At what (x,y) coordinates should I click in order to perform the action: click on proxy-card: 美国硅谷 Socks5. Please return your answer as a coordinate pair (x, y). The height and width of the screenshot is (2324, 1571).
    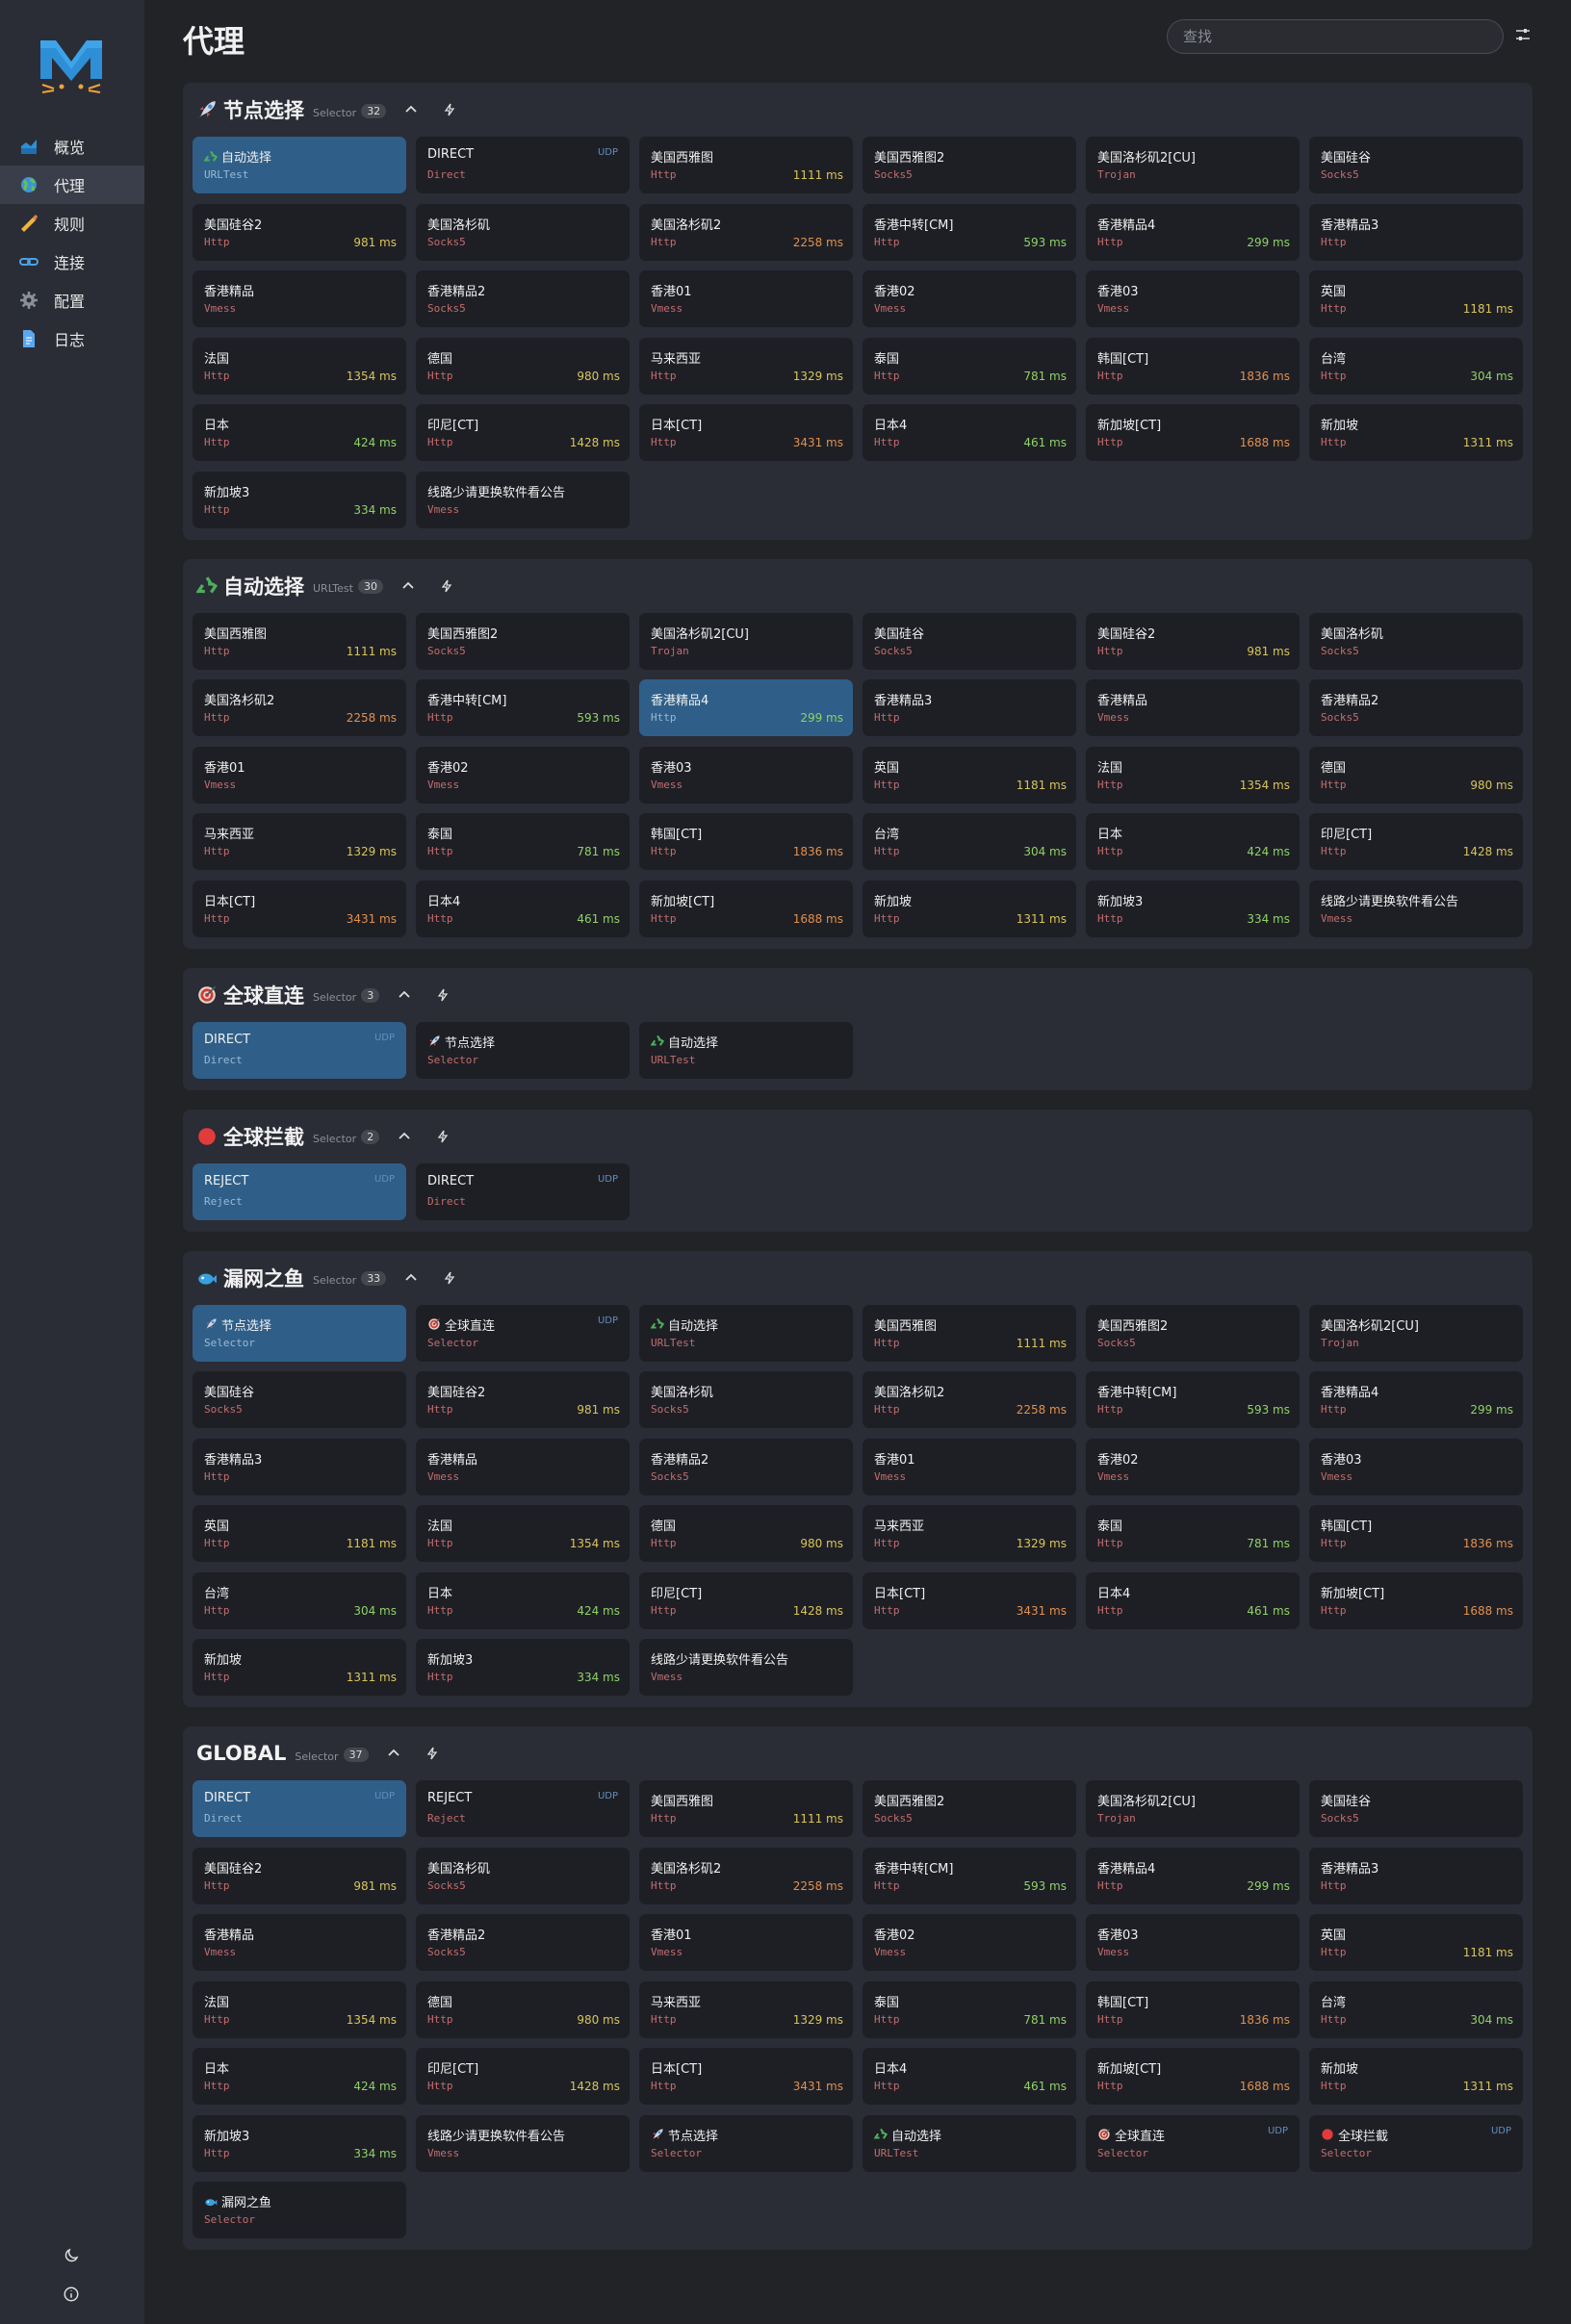
    Looking at the image, I should click on (1416, 1808).